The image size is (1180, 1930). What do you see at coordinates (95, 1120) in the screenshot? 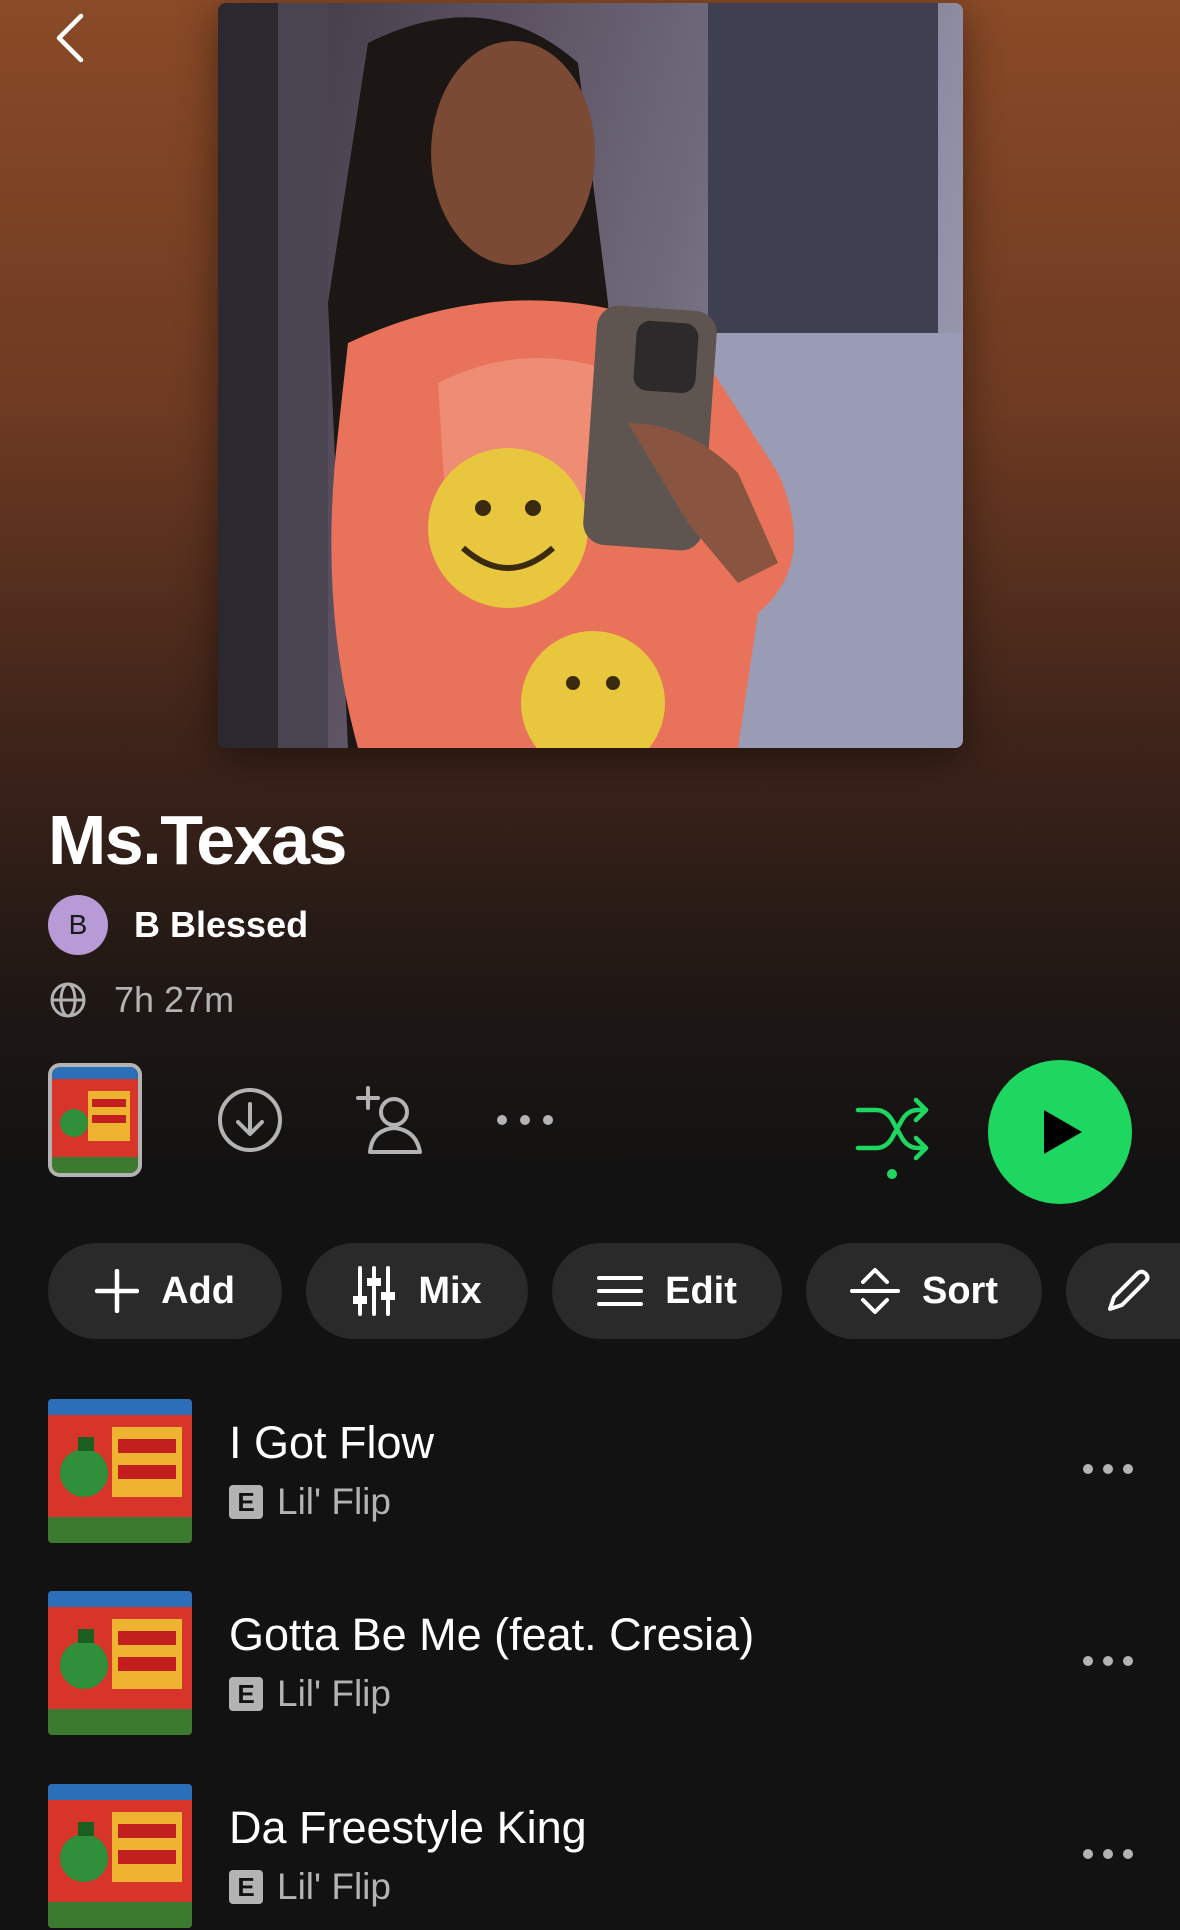
I see `playlist-thumbnail-button` at bounding box center [95, 1120].